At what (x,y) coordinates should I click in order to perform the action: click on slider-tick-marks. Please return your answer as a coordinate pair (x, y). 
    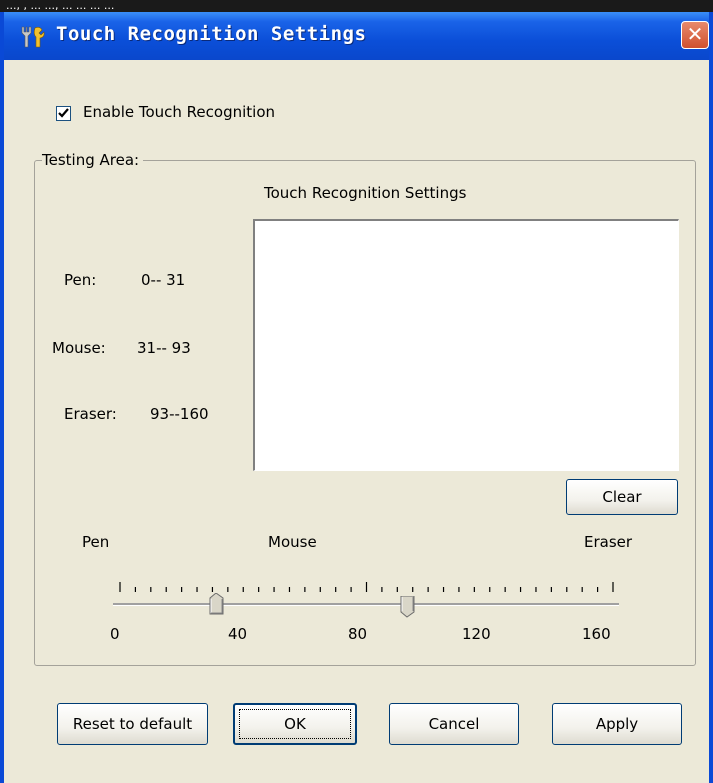
    Looking at the image, I should click on (366, 587).